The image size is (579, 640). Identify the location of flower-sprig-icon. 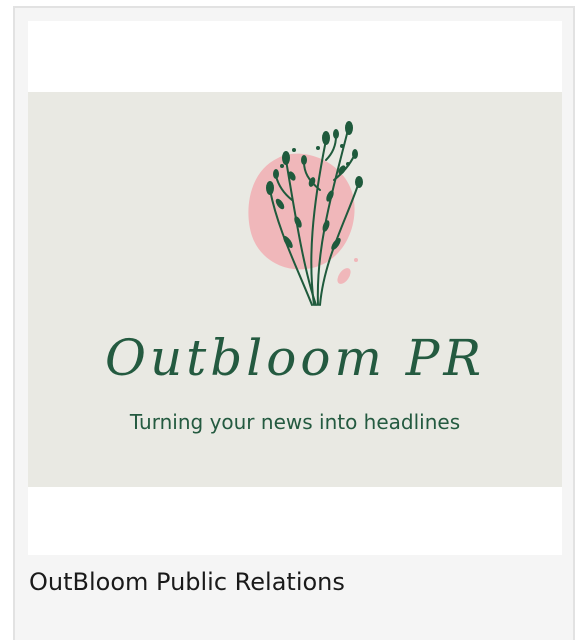
(305, 213).